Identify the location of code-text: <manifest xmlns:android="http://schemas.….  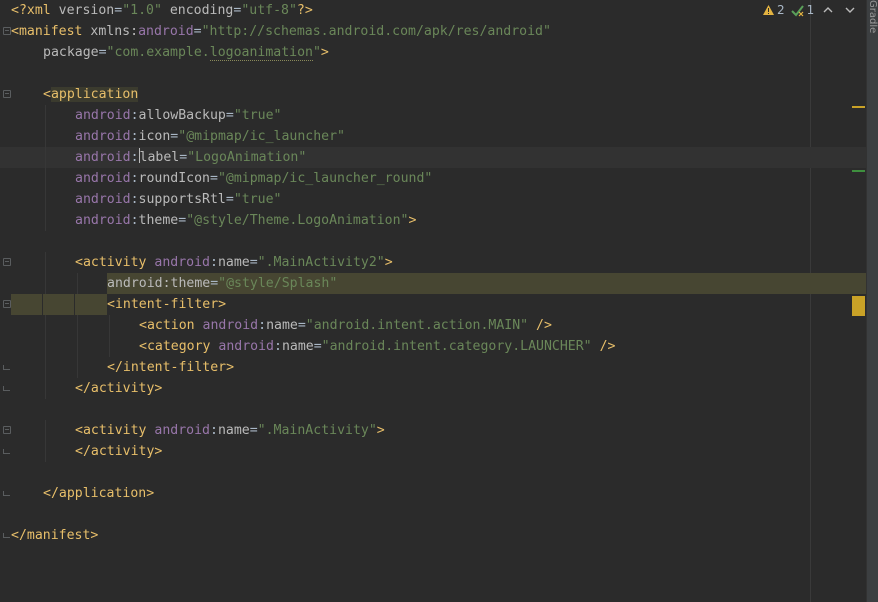
(281, 31).